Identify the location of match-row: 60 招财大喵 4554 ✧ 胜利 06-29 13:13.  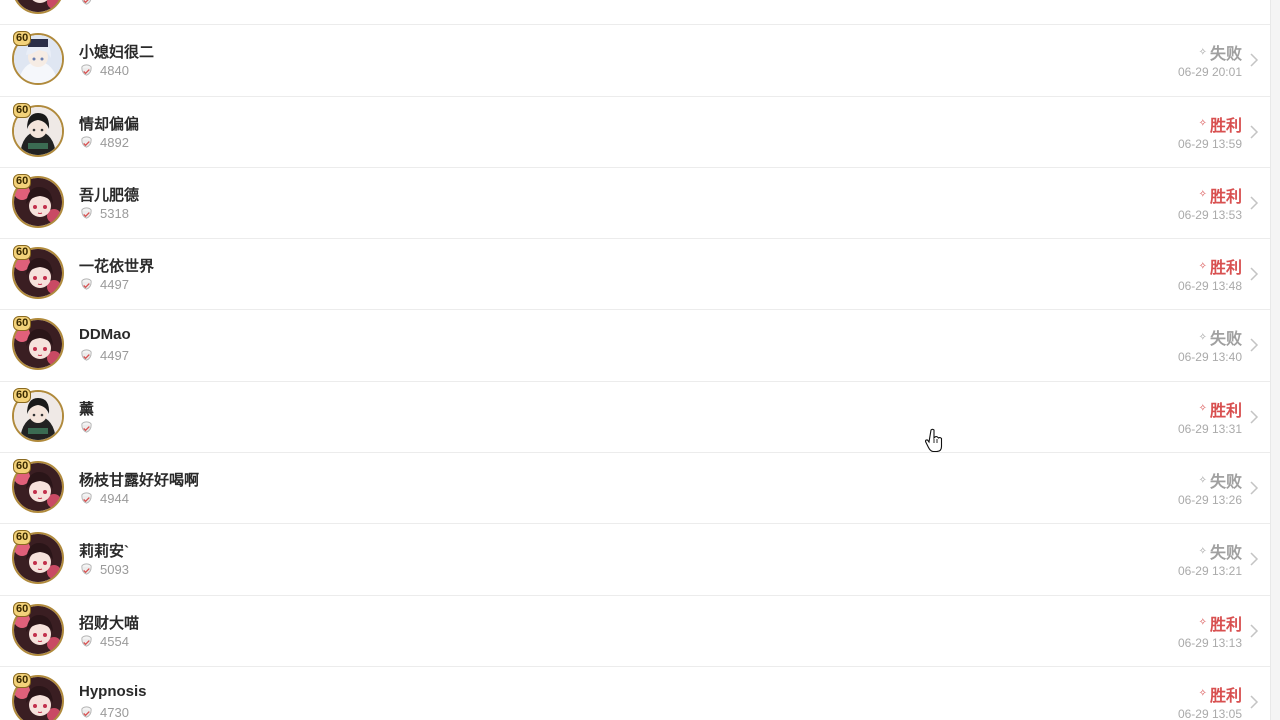
(635, 631).